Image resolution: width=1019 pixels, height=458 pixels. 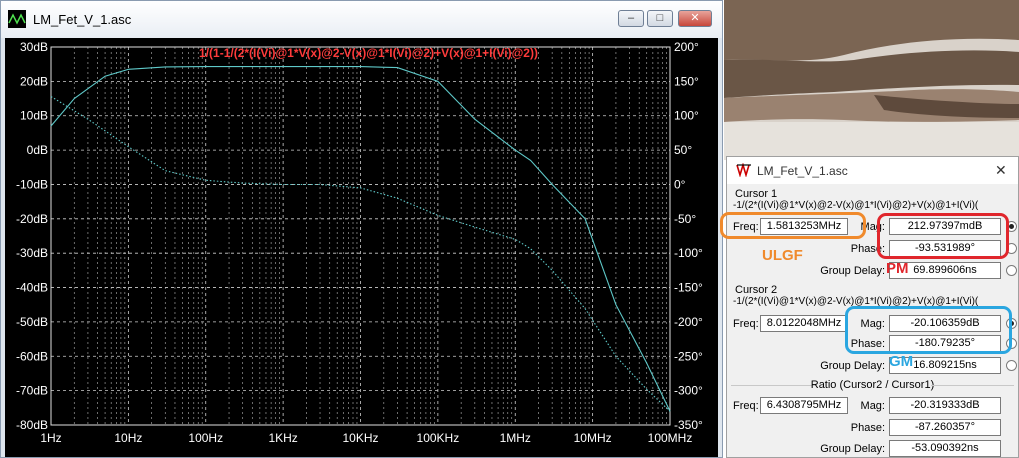 What do you see at coordinates (852, 366) in the screenshot?
I see `cursor2-group-delay-label: Group Delay:` at bounding box center [852, 366].